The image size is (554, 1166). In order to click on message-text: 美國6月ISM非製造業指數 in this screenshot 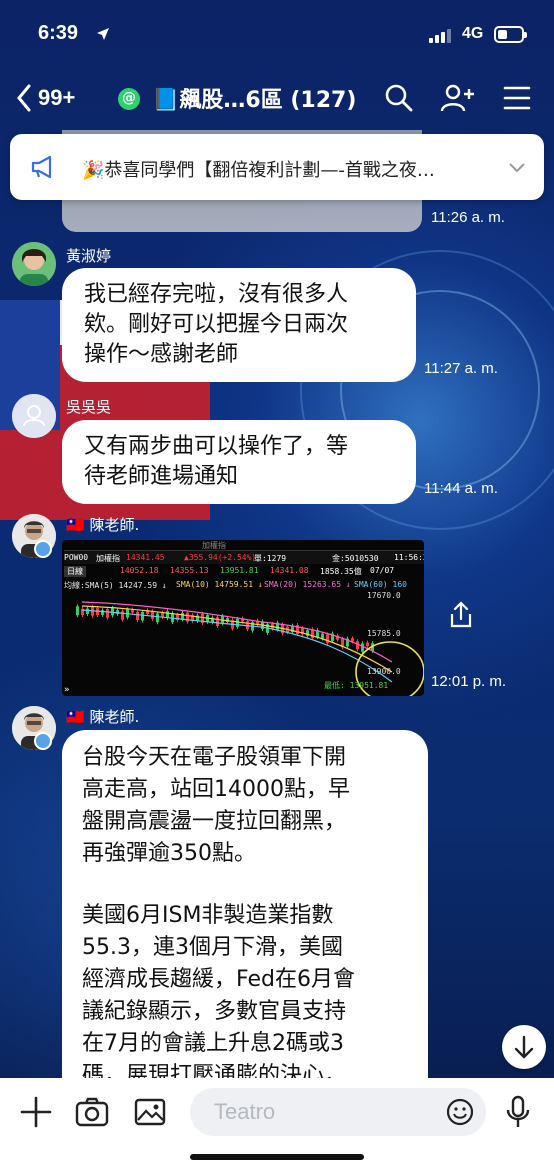, I will do `click(208, 915)`.